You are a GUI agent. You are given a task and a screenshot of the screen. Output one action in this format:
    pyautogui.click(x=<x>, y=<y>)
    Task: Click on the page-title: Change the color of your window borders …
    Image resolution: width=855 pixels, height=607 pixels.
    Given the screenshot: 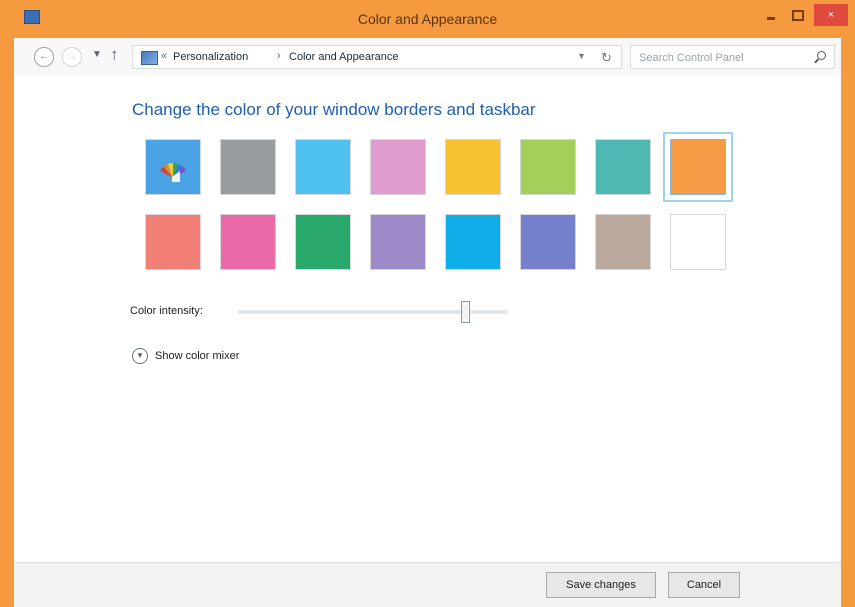 What is the action you would take?
    pyautogui.click(x=334, y=109)
    